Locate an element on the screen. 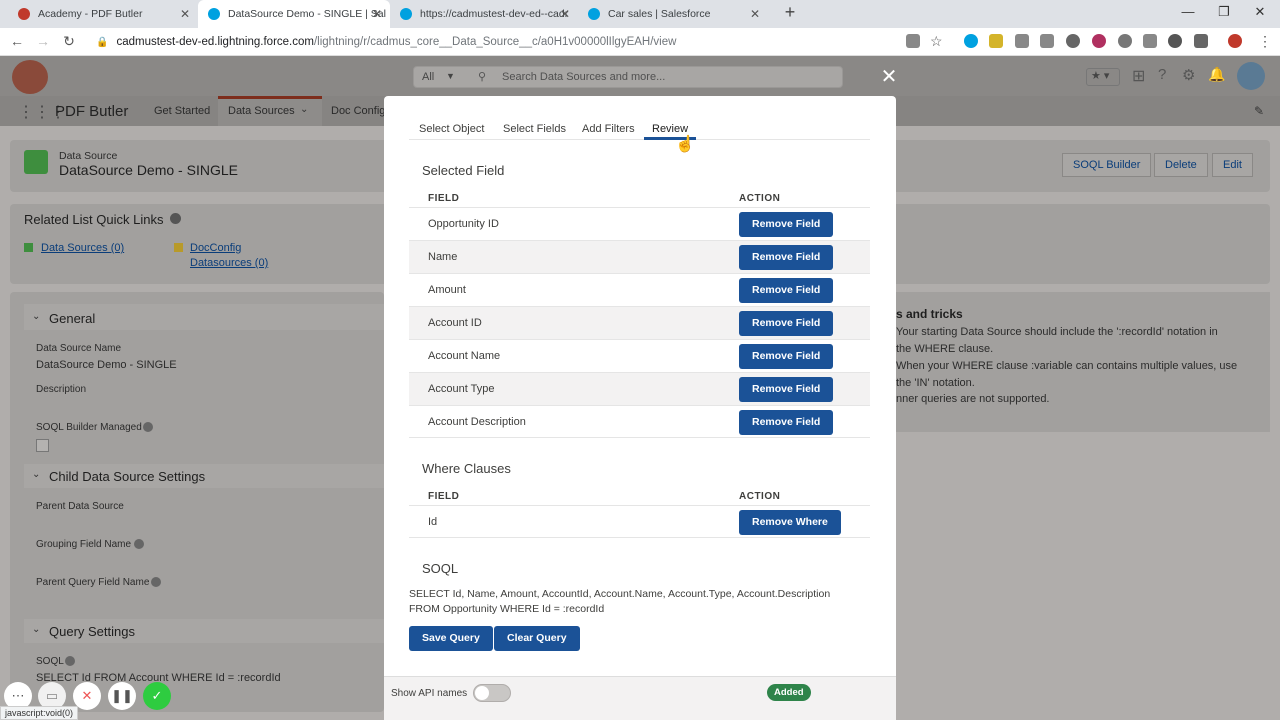 The height and width of the screenshot is (720, 1280). show-api-names-toggle is located at coordinates (492, 693).